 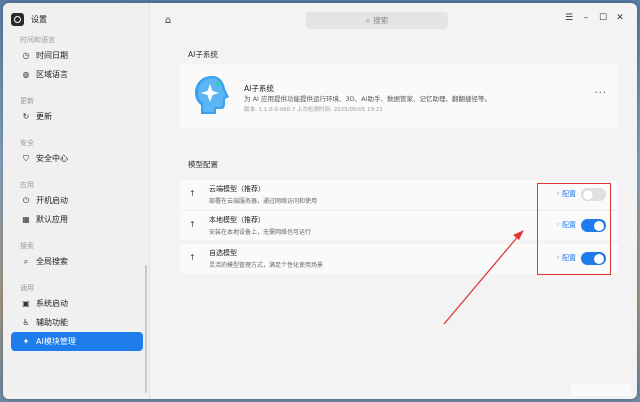 I want to click on section-apps: 应用, so click(x=27, y=184).